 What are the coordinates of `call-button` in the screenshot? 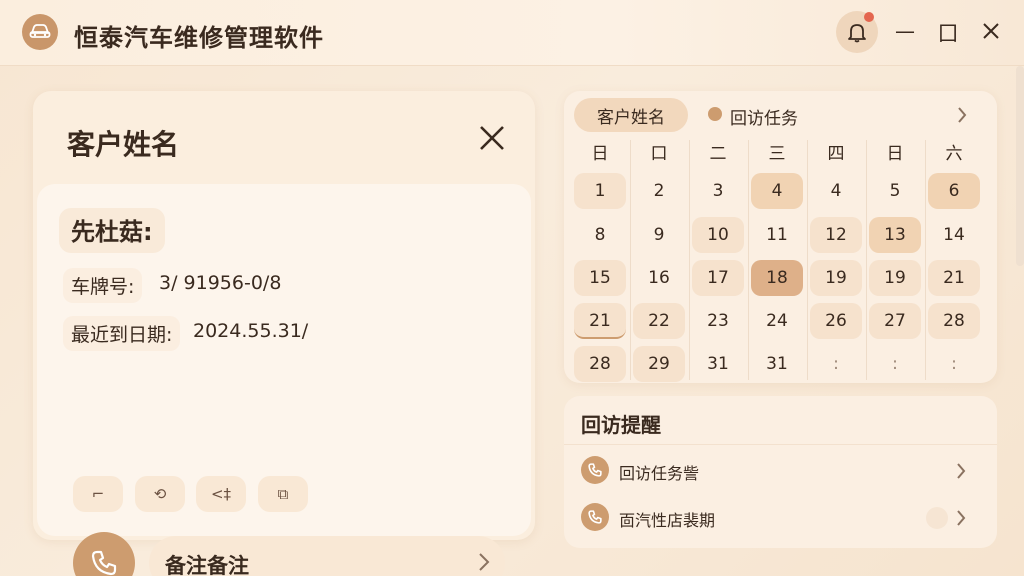 It's located at (104, 554).